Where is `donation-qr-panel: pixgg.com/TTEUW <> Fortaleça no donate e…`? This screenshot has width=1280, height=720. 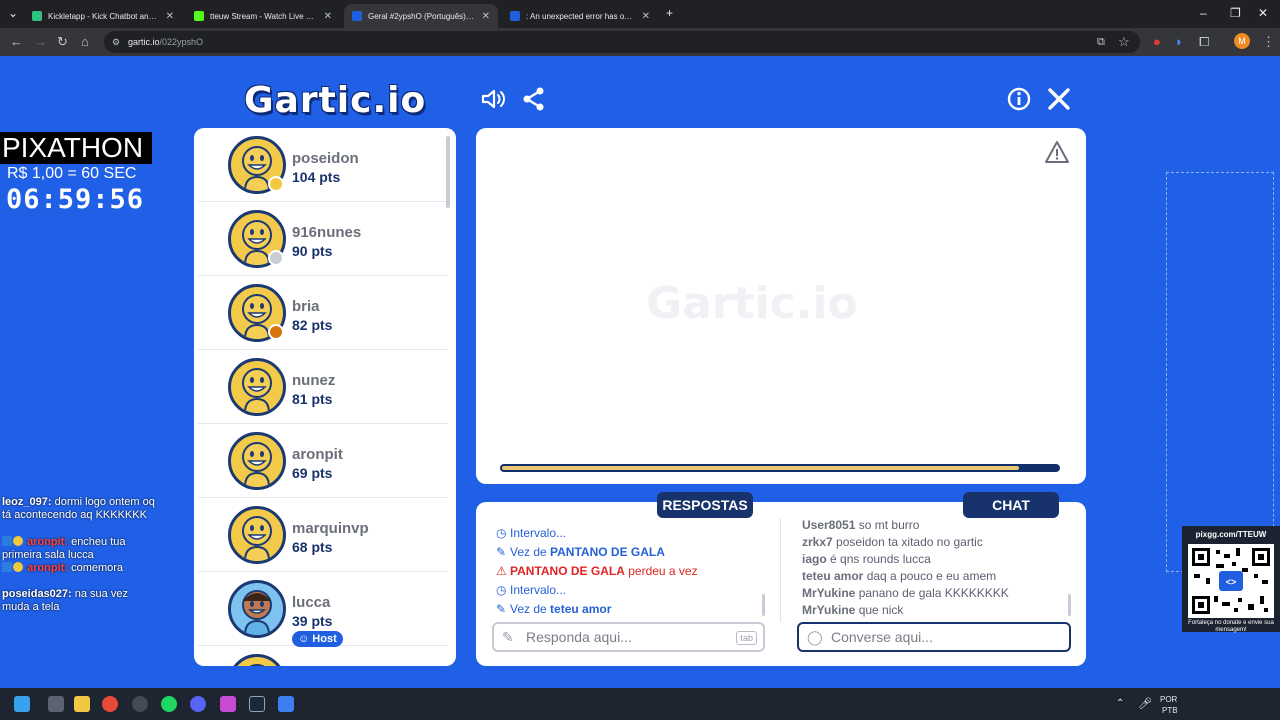
donation-qr-panel: pixgg.com/TTEUW <> Fortaleça no donate e… is located at coordinates (1231, 579).